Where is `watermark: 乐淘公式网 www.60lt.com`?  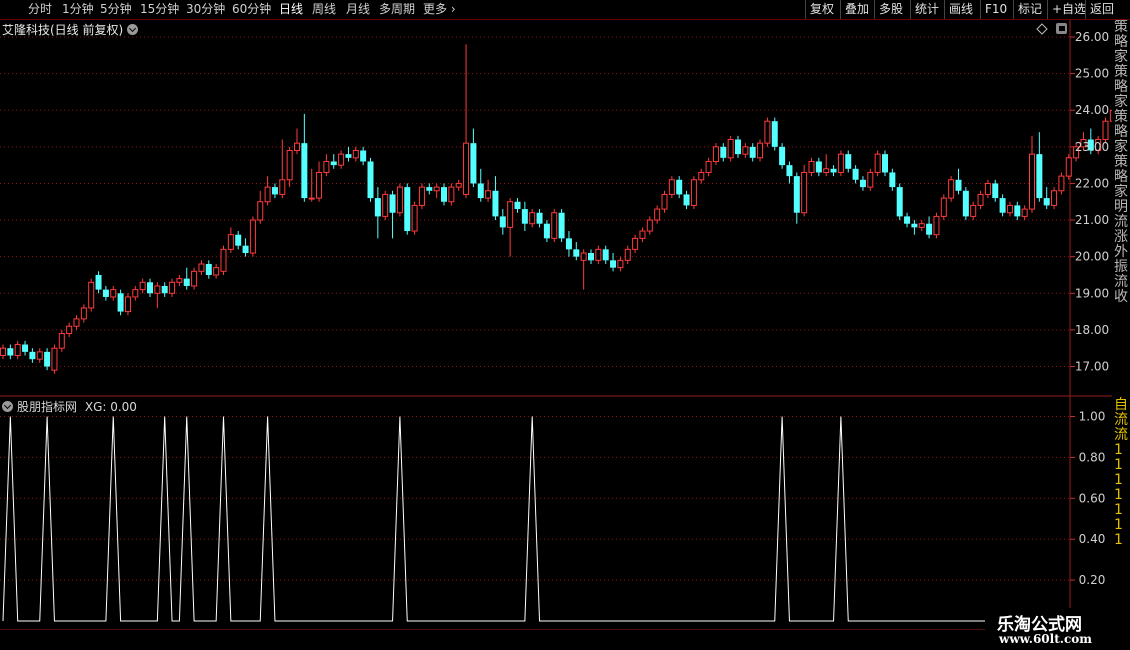
watermark: 乐淘公式网 www.60lt.com is located at coordinates (1050, 629).